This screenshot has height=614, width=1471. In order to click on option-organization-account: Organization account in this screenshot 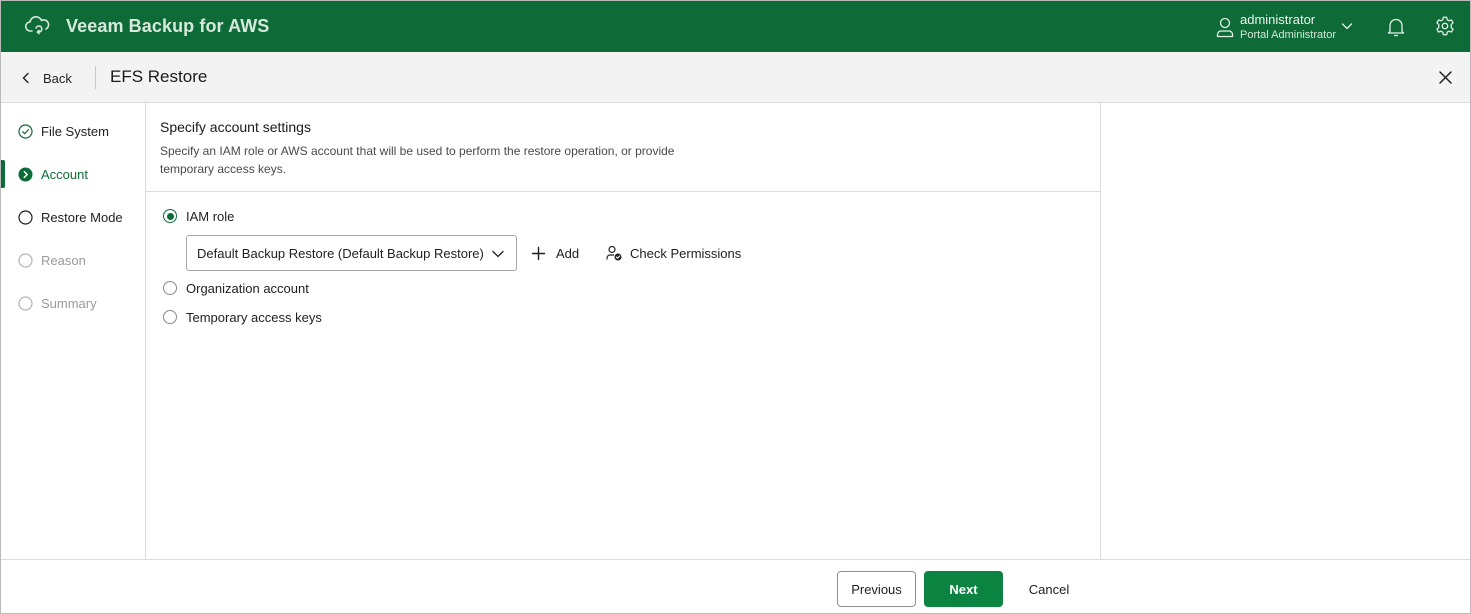, I will do `click(236, 288)`.